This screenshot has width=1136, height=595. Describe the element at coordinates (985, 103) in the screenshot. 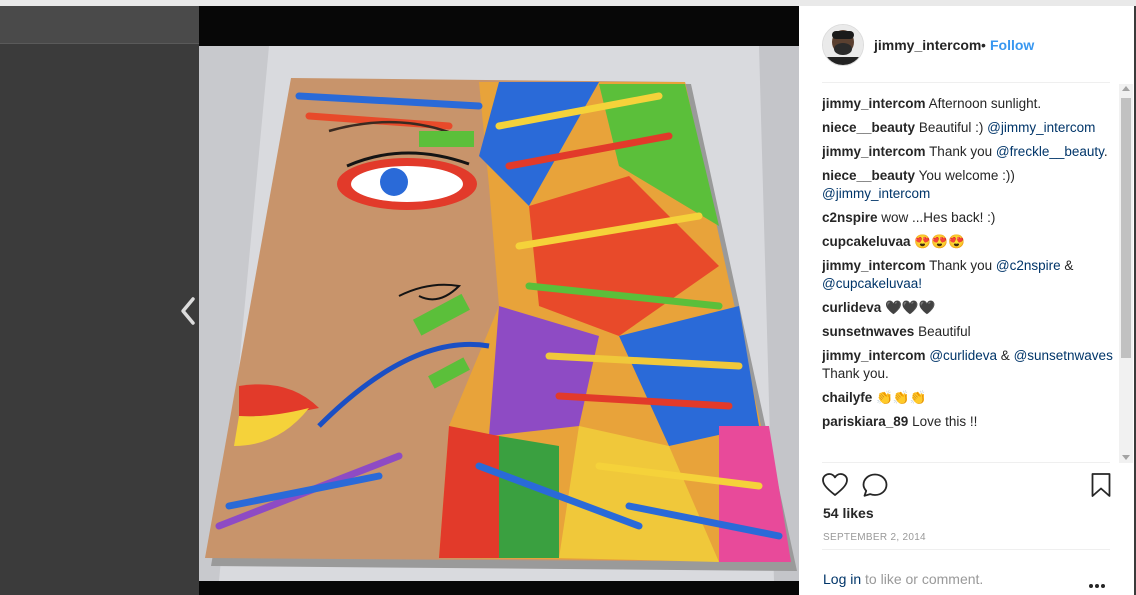

I see `comment-text: Afternoon sunlight.` at that location.